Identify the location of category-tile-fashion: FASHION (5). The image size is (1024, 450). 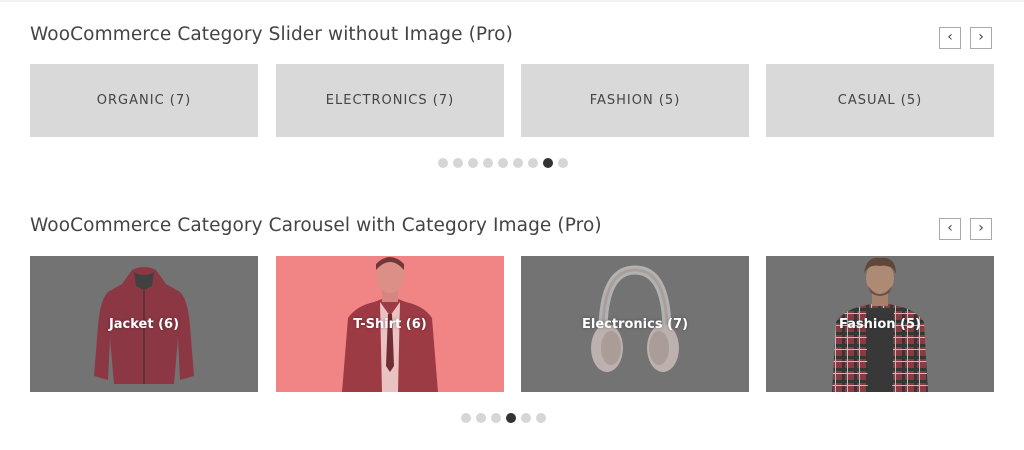
(635, 100).